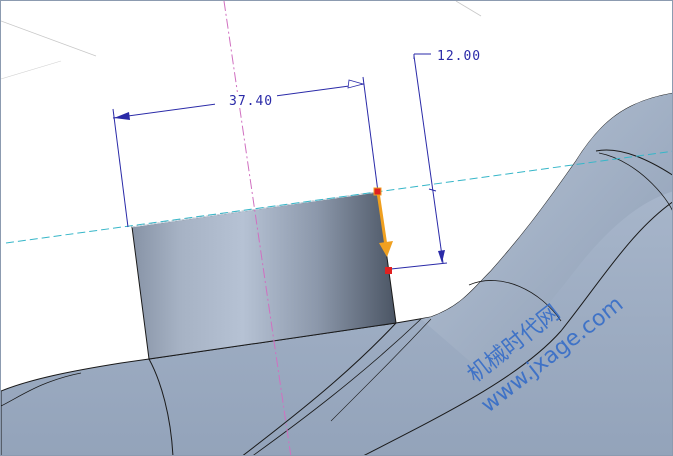  I want to click on start-point-handle, so click(377, 191).